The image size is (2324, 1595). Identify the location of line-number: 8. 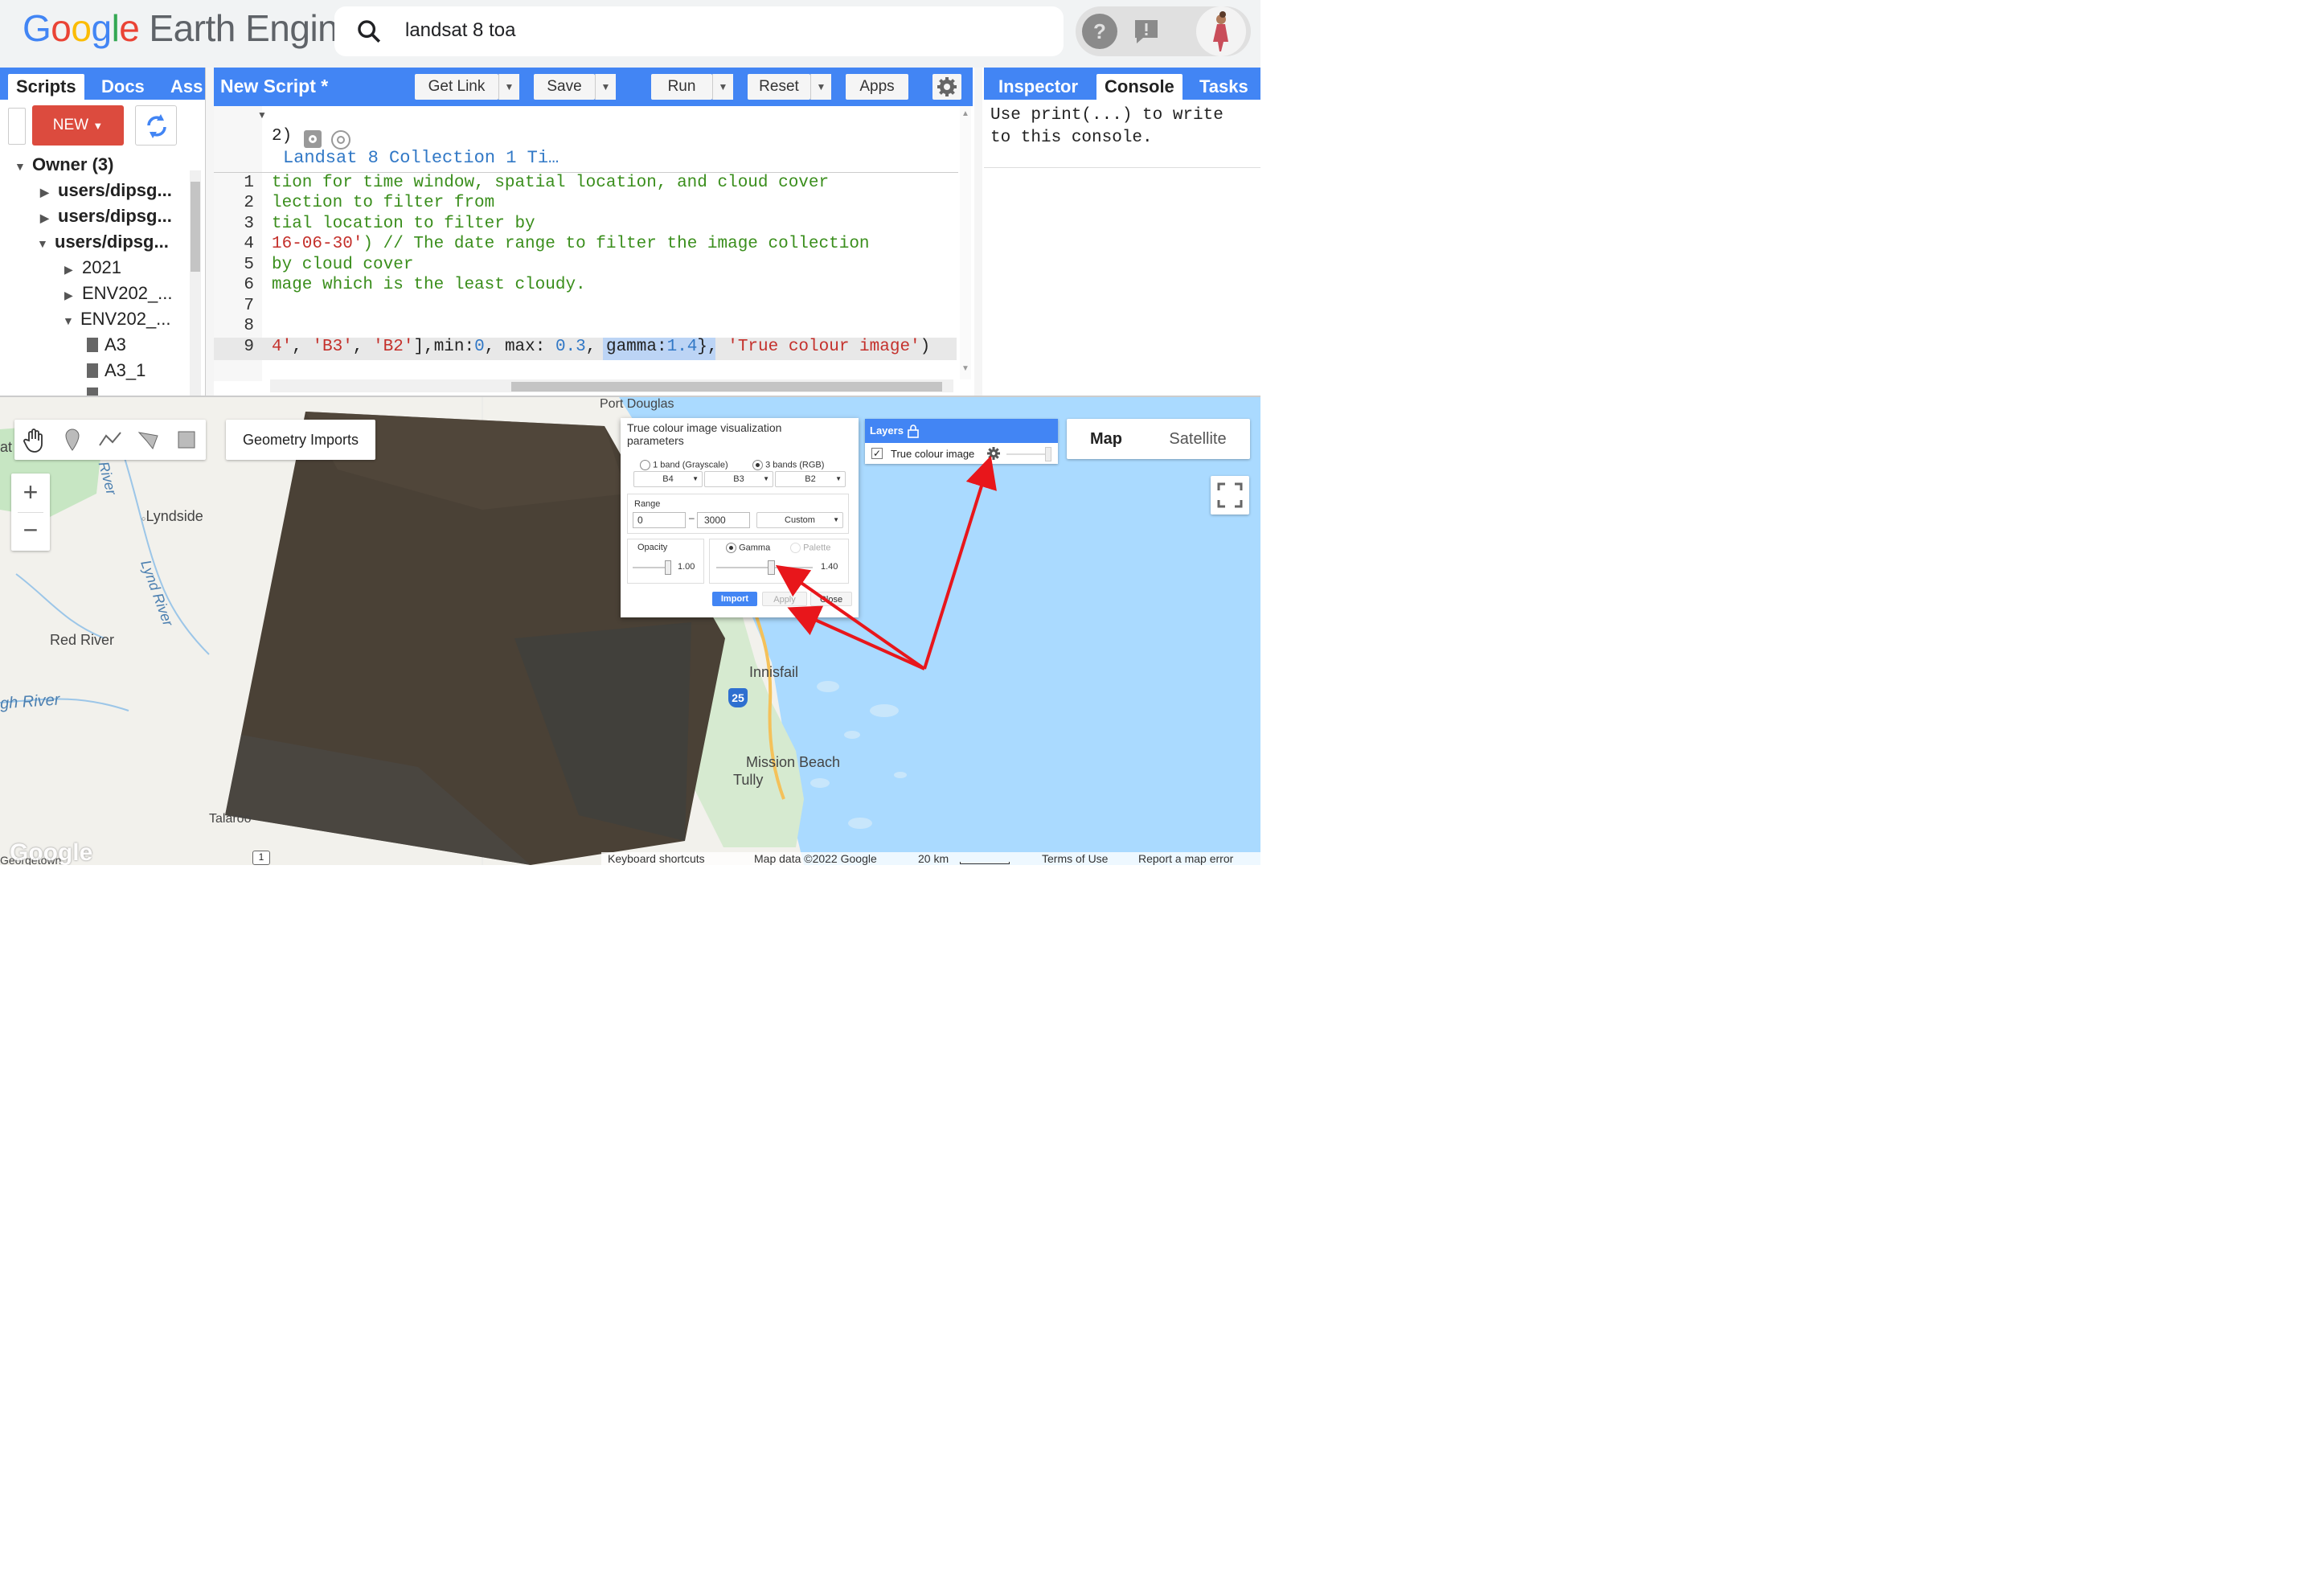
(249, 326).